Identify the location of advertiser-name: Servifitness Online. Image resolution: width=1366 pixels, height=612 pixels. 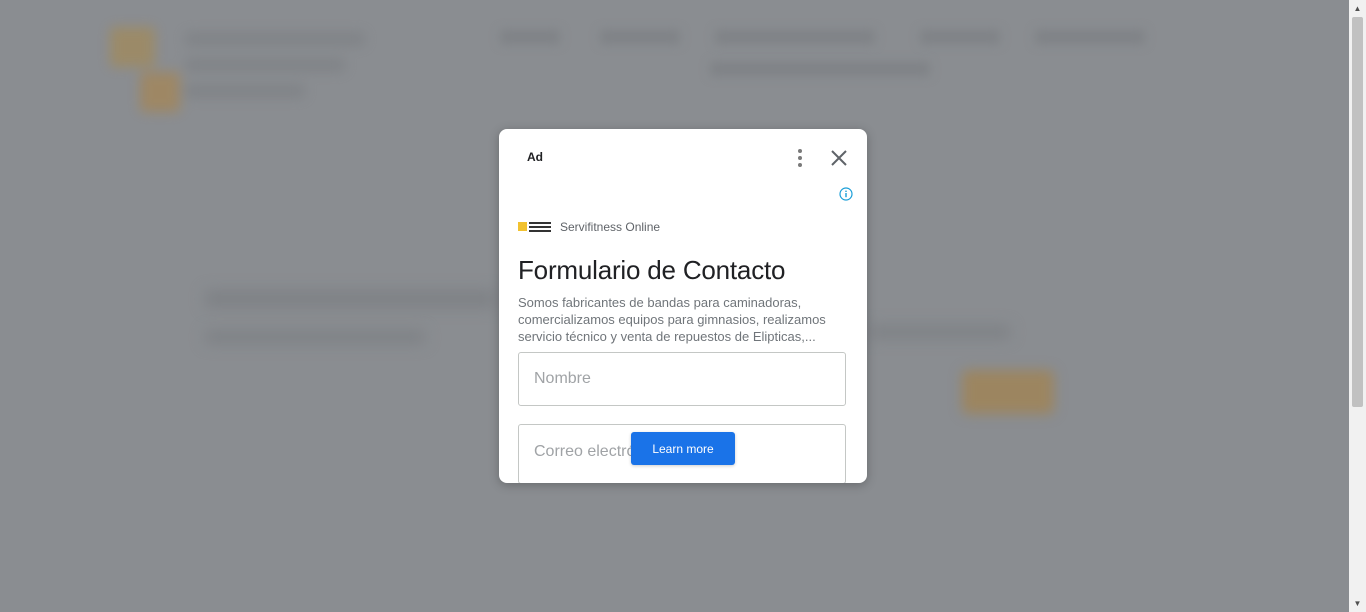
(610, 227).